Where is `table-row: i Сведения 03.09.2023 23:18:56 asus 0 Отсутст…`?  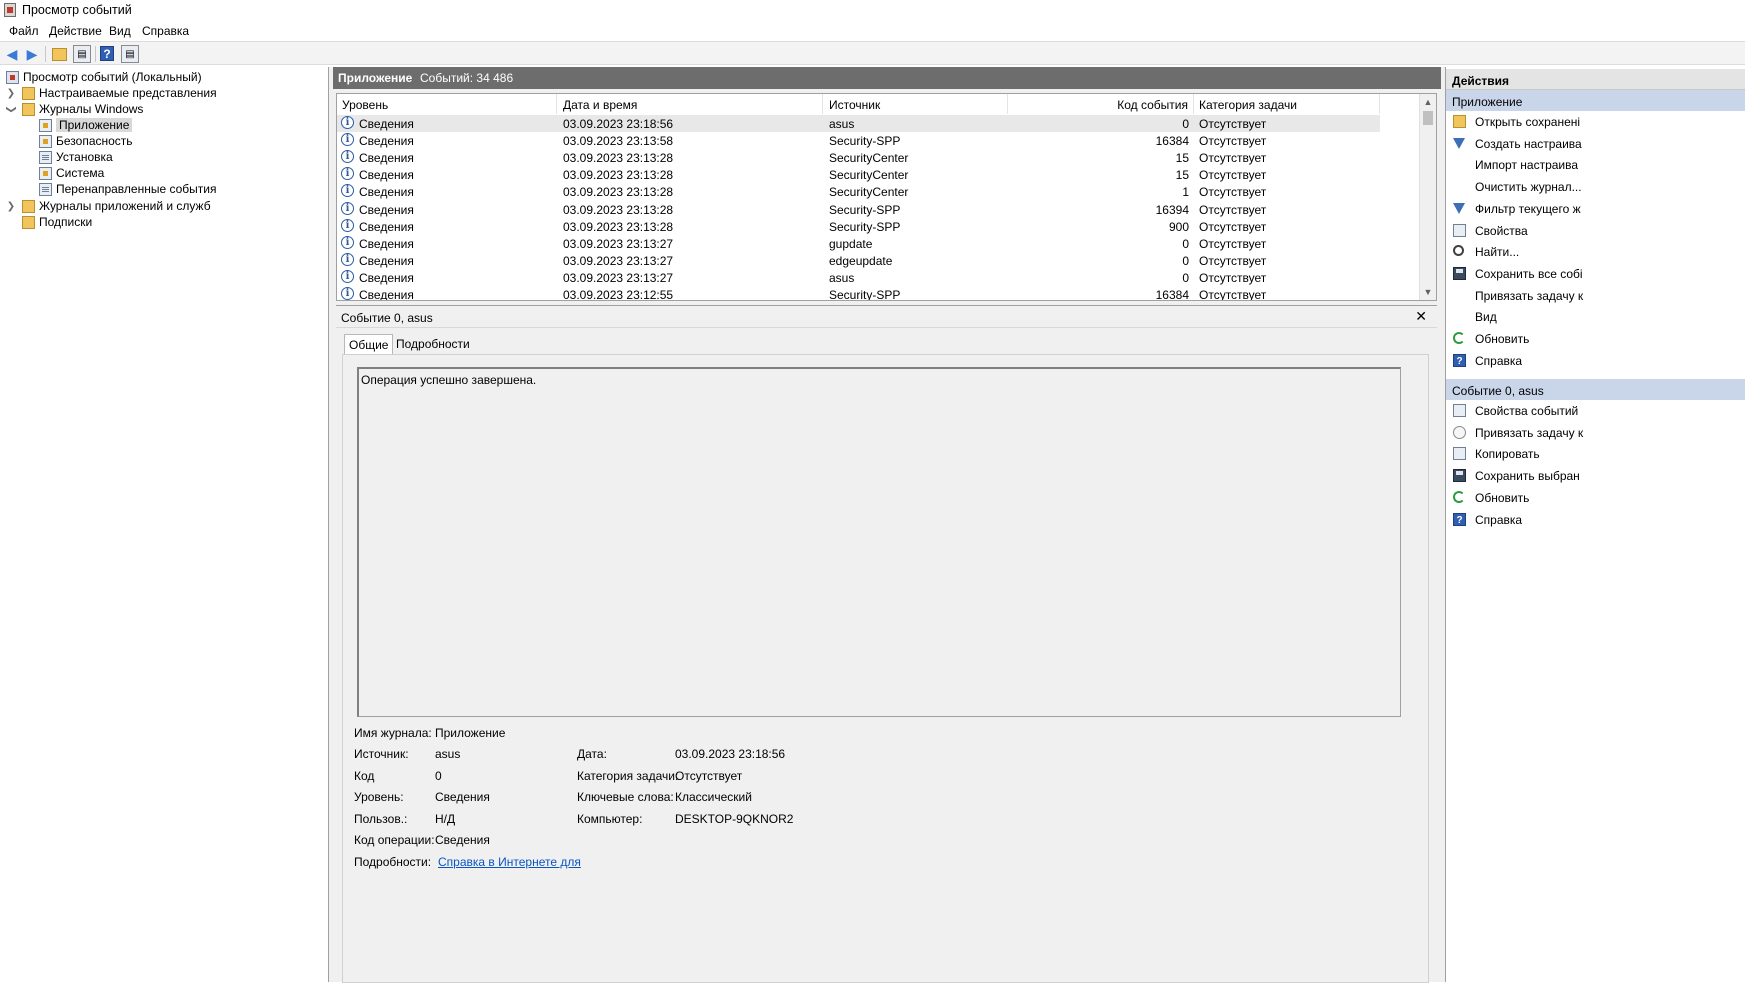 table-row: i Сведения 03.09.2023 23:18:56 asus 0 Отсутст… is located at coordinates (858, 123).